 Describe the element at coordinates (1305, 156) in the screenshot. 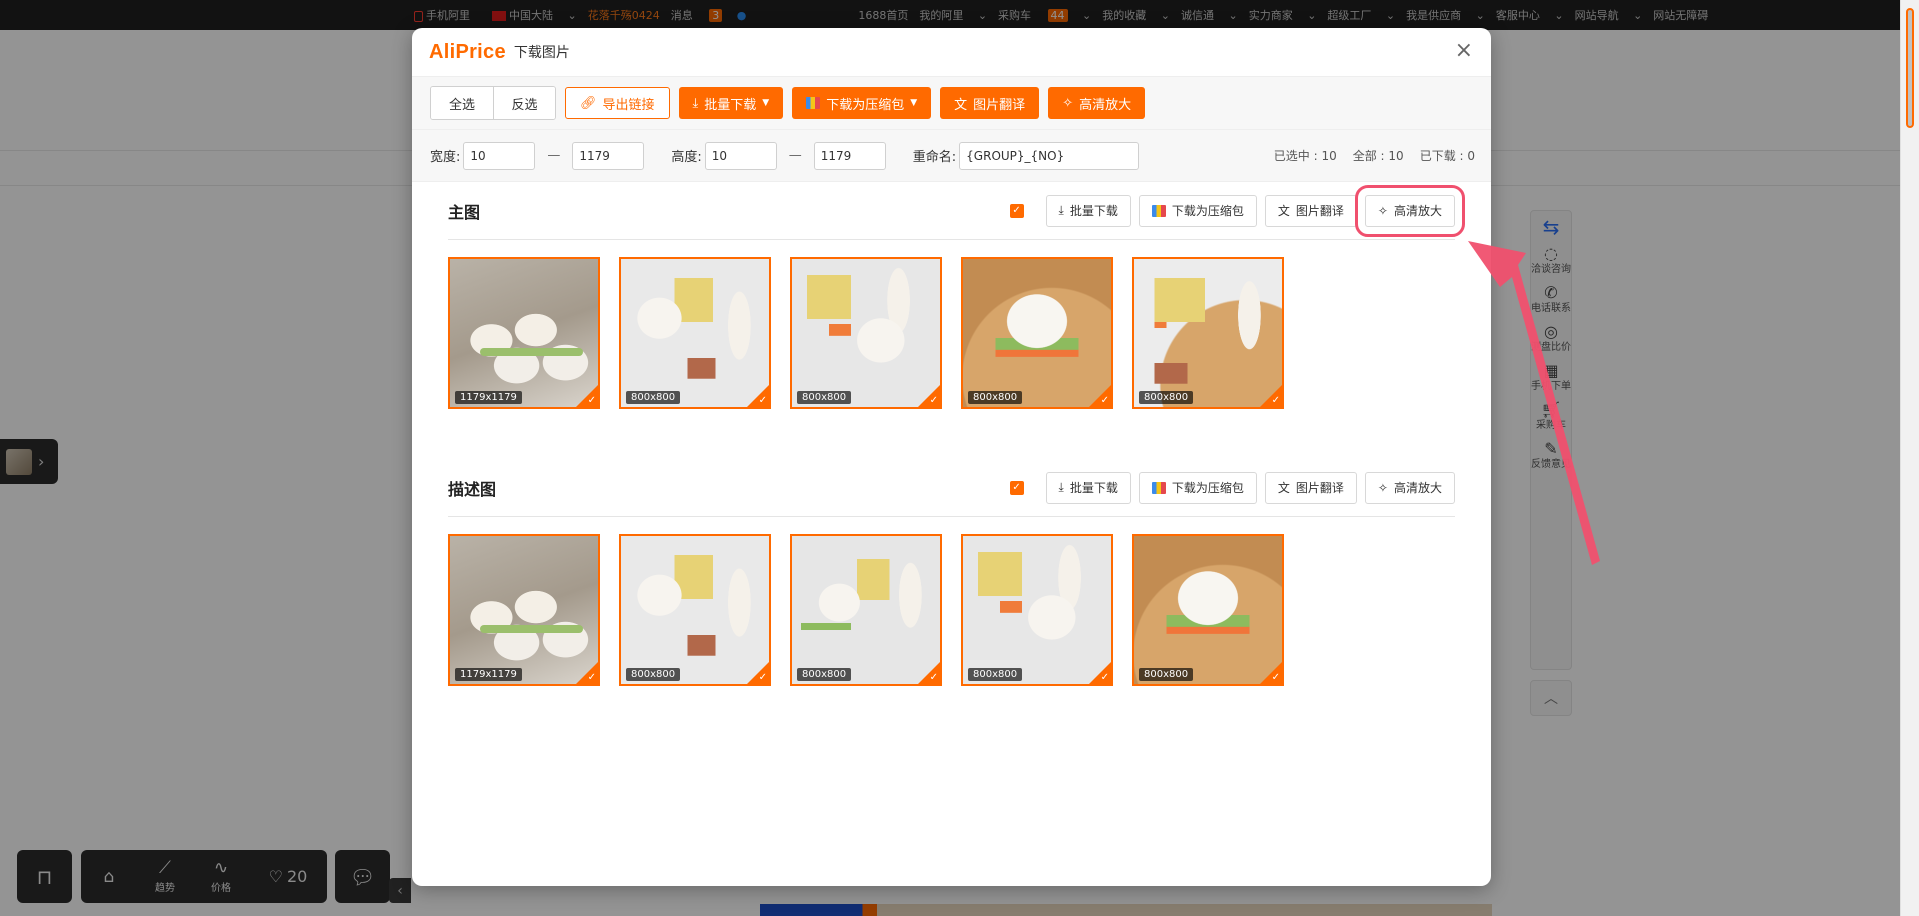

I see `selected-count: 已选中 : 10` at that location.